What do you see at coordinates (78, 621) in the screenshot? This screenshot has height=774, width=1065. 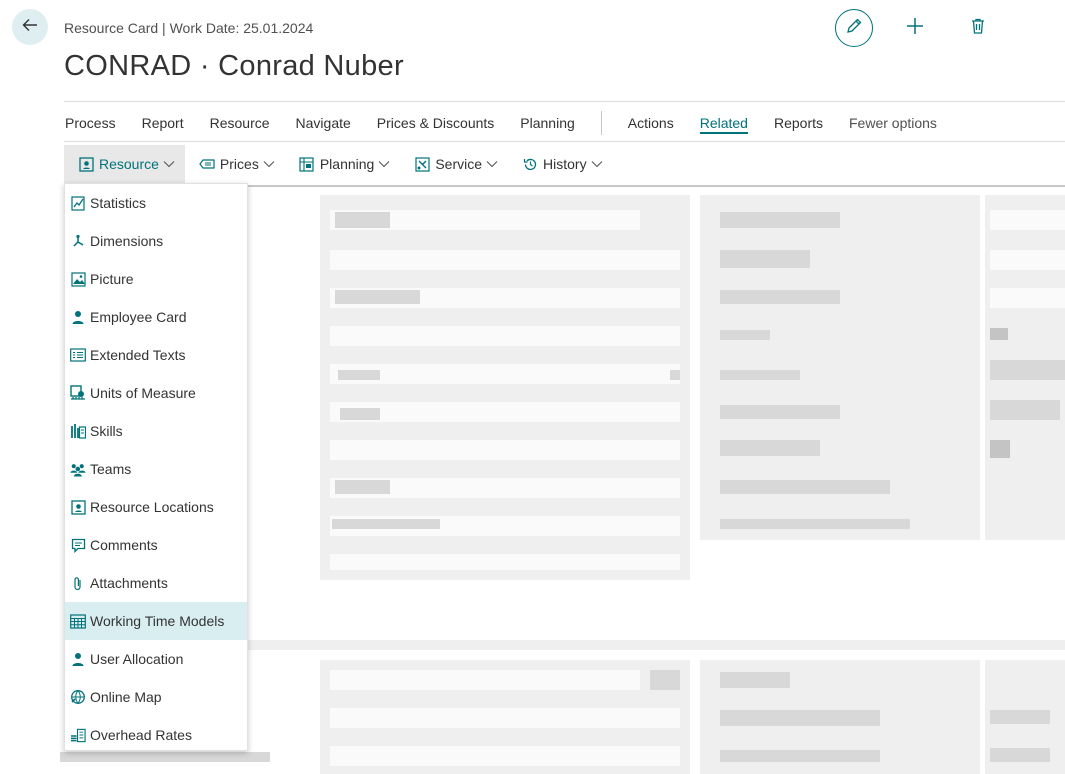 I see `calendar-grid-icon` at bounding box center [78, 621].